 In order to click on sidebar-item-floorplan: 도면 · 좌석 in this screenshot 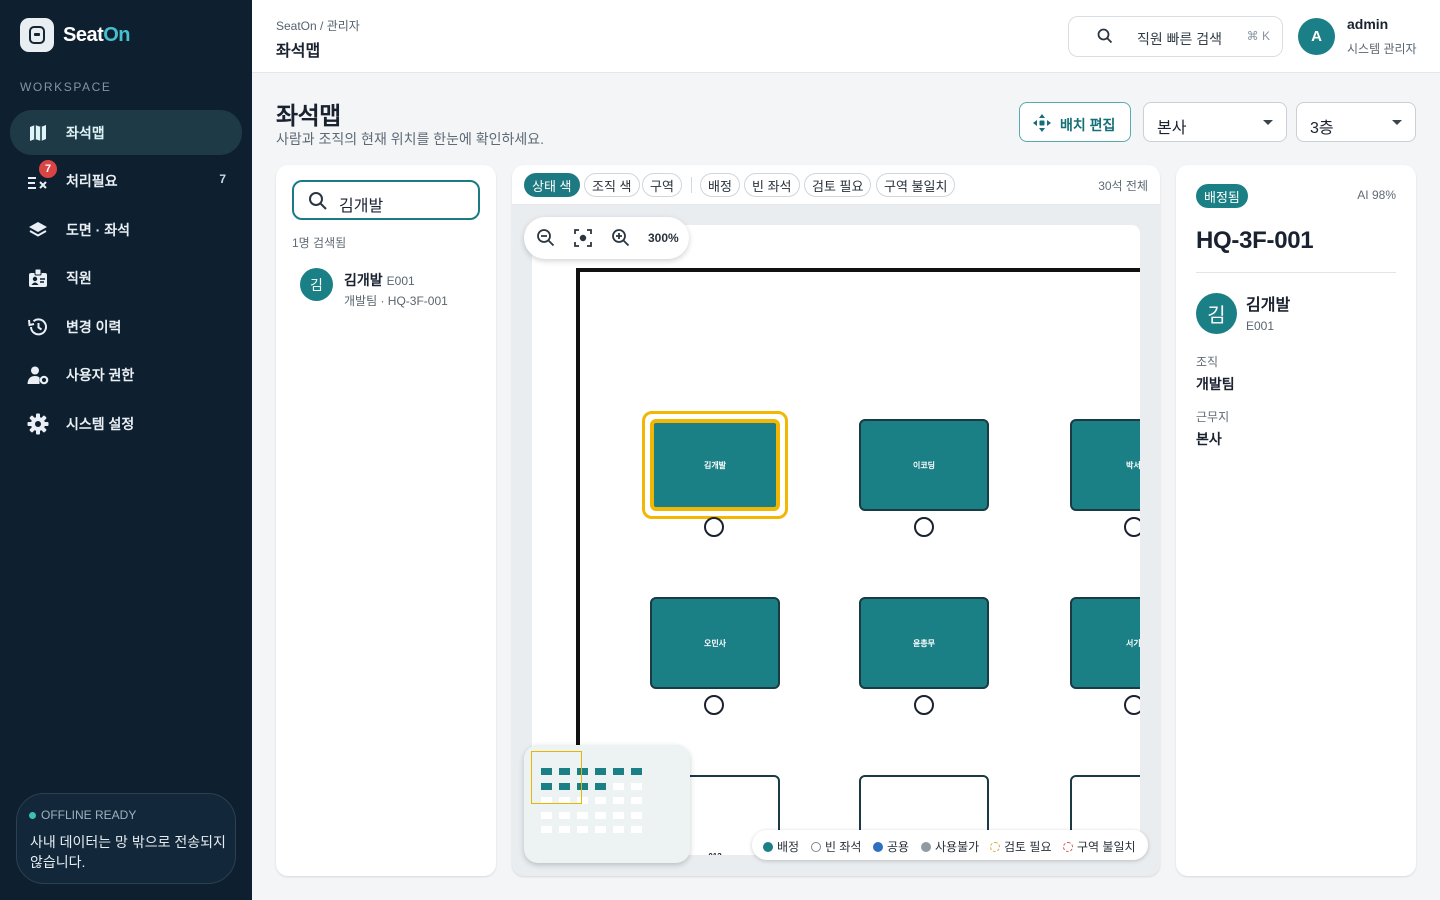, I will do `click(126, 229)`.